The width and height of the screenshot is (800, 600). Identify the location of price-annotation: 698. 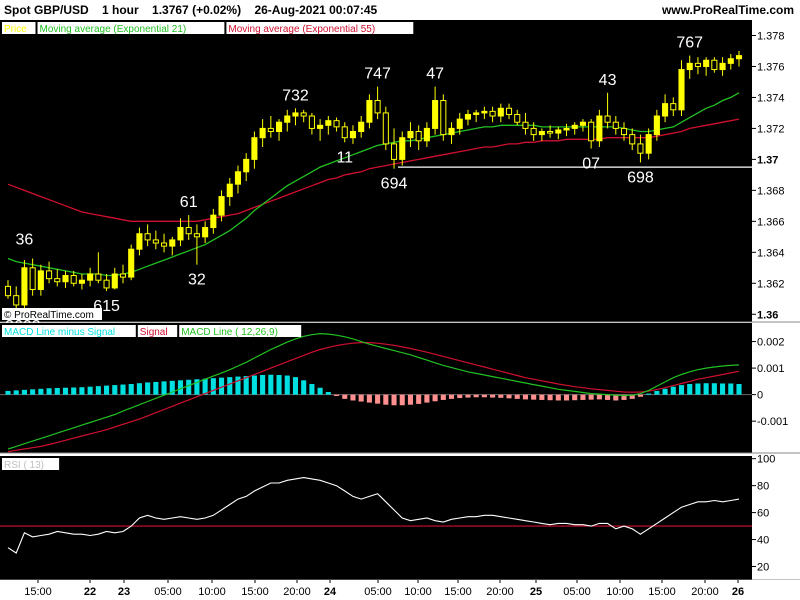
(640, 177).